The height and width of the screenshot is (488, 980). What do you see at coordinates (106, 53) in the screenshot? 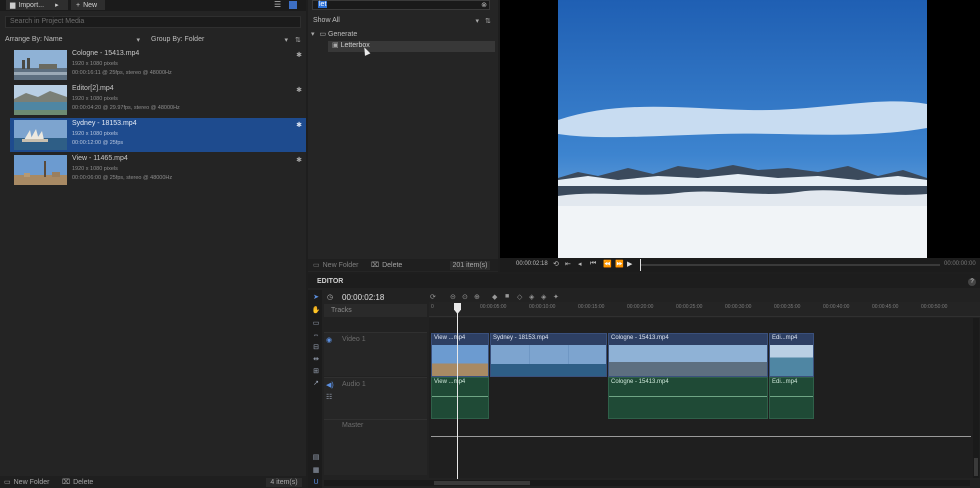
I see `media-title: Cologne - 15413.mp4` at bounding box center [106, 53].